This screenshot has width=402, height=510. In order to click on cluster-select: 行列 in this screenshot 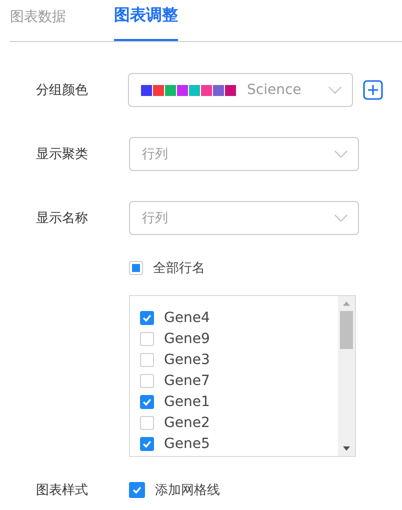, I will do `click(244, 154)`.